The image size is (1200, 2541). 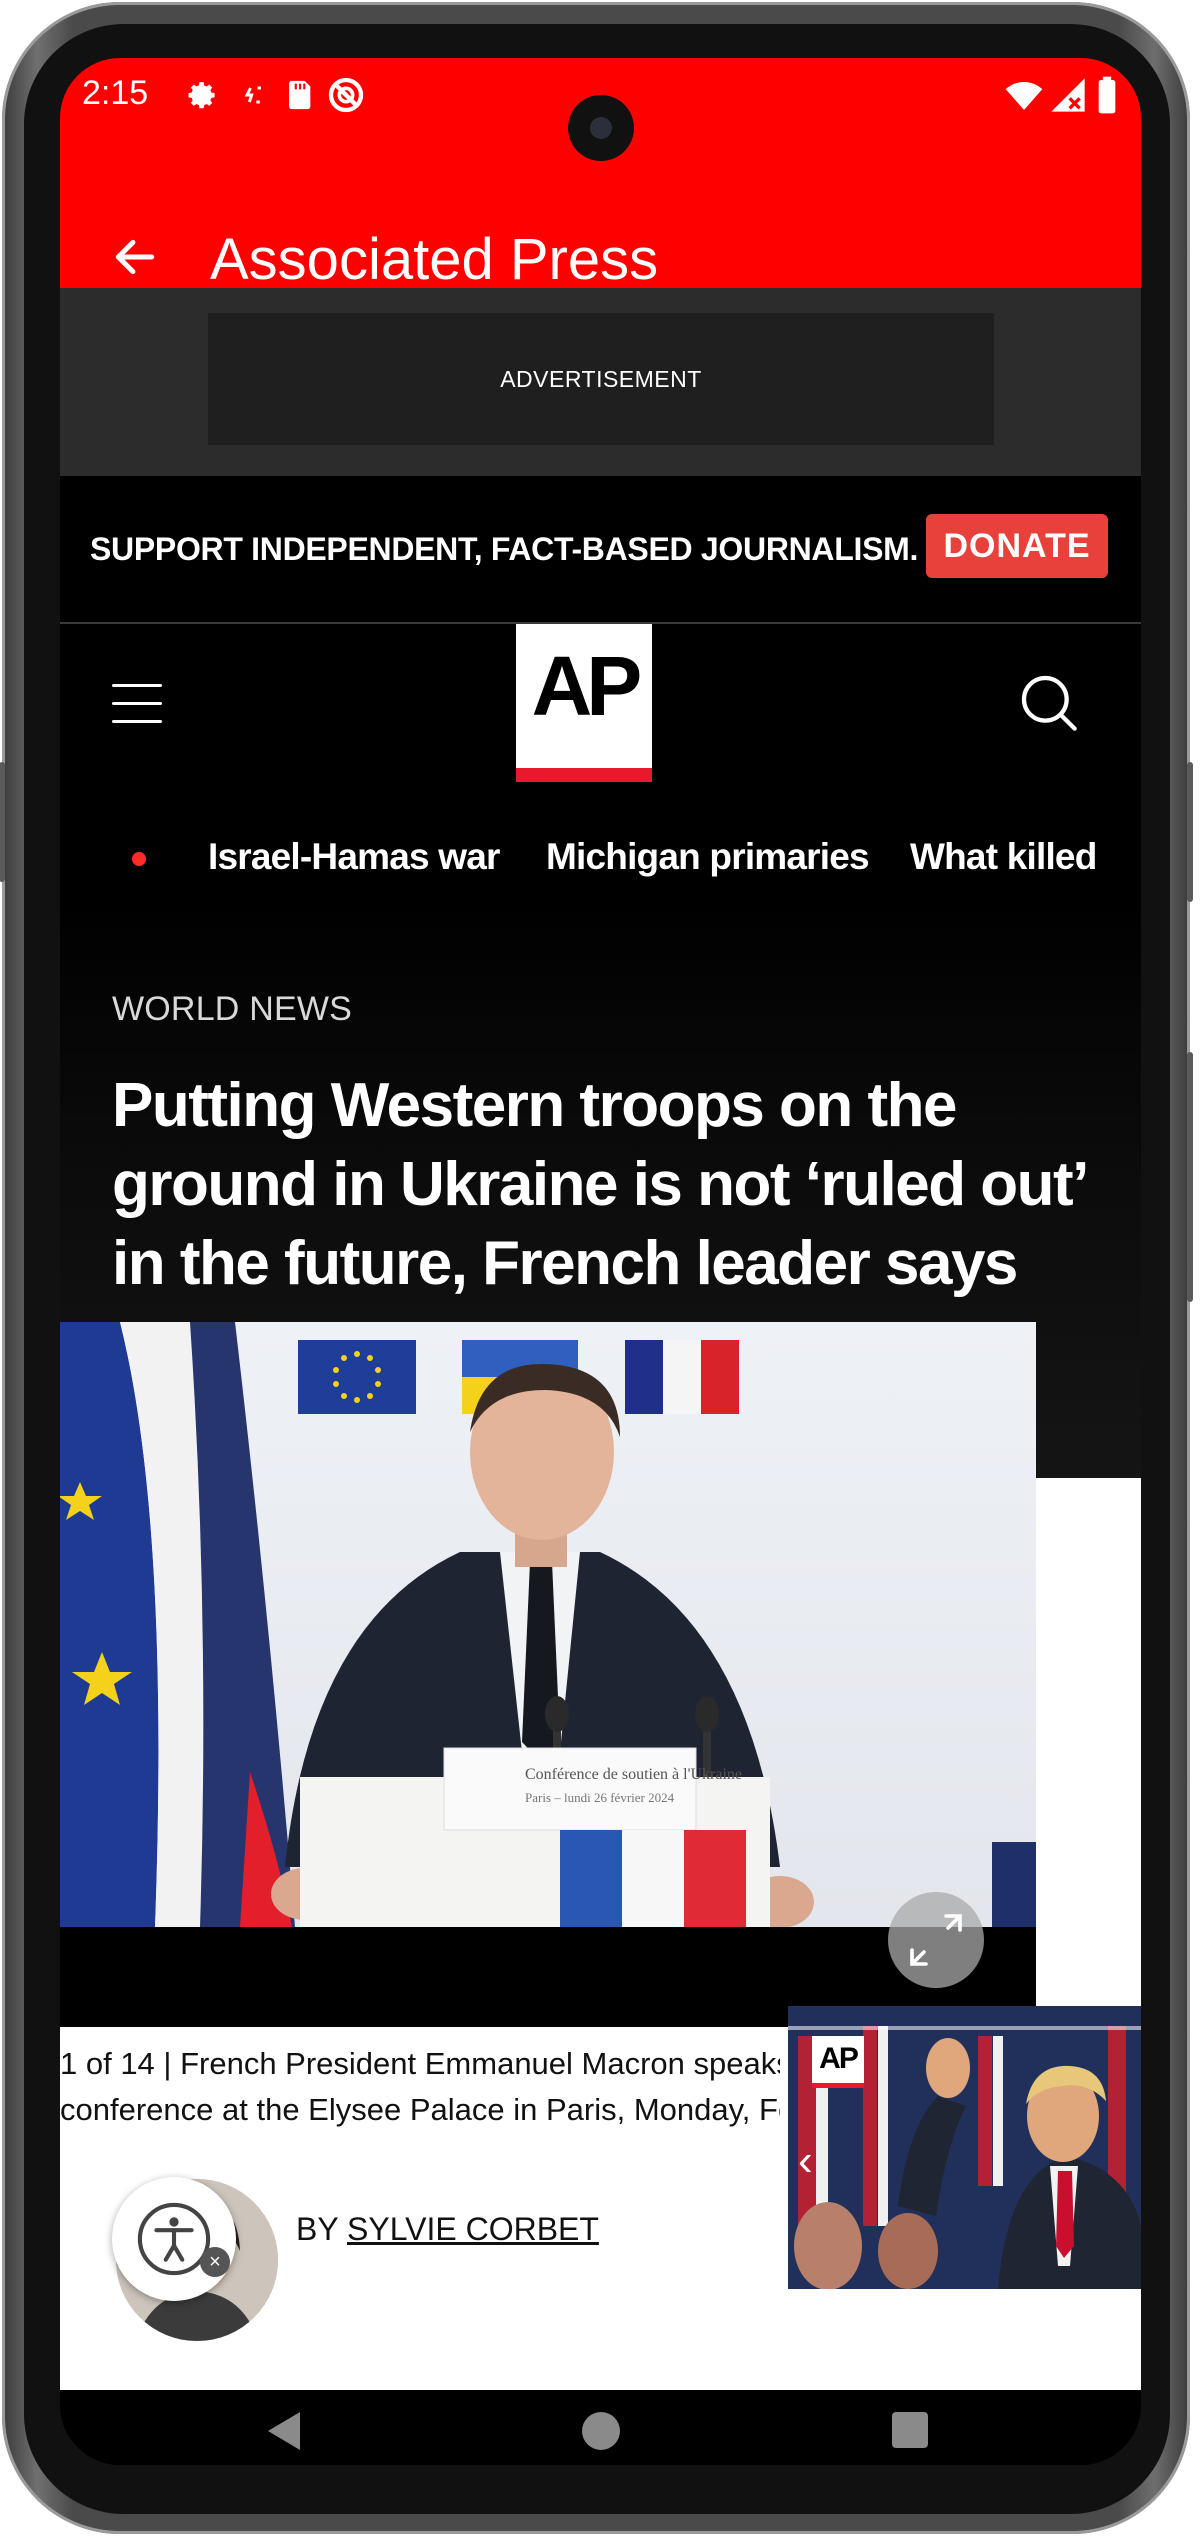 What do you see at coordinates (1088, 1758) in the screenshot?
I see `content-panel` at bounding box center [1088, 1758].